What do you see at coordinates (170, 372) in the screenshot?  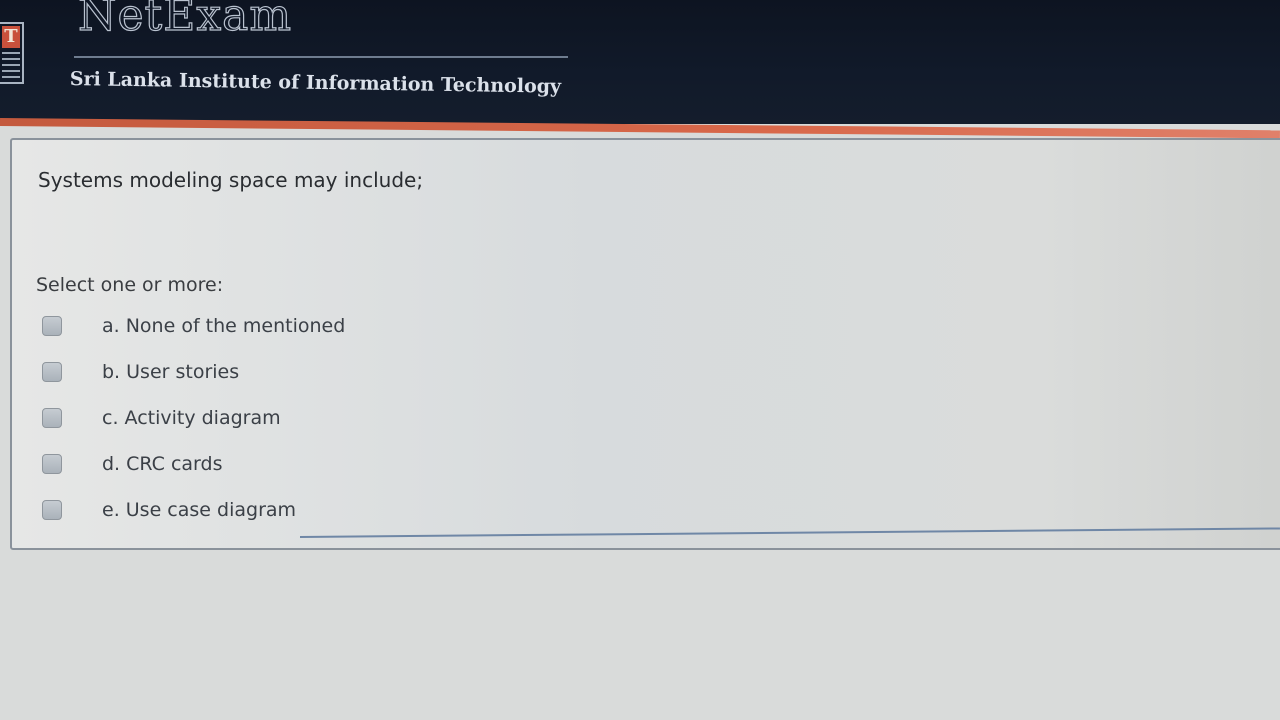 I see `option-b-label: b. User stories` at bounding box center [170, 372].